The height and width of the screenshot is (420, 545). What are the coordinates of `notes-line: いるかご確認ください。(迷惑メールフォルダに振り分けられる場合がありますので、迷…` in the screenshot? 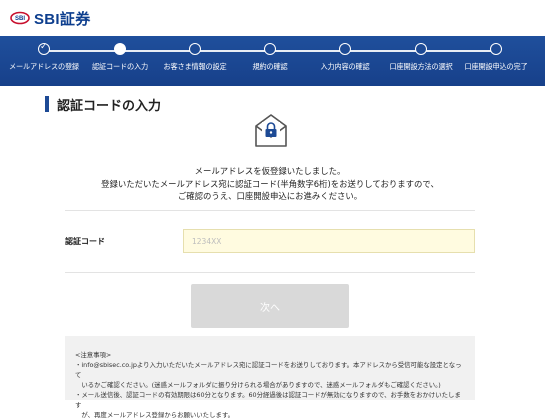 It's located at (258, 385).